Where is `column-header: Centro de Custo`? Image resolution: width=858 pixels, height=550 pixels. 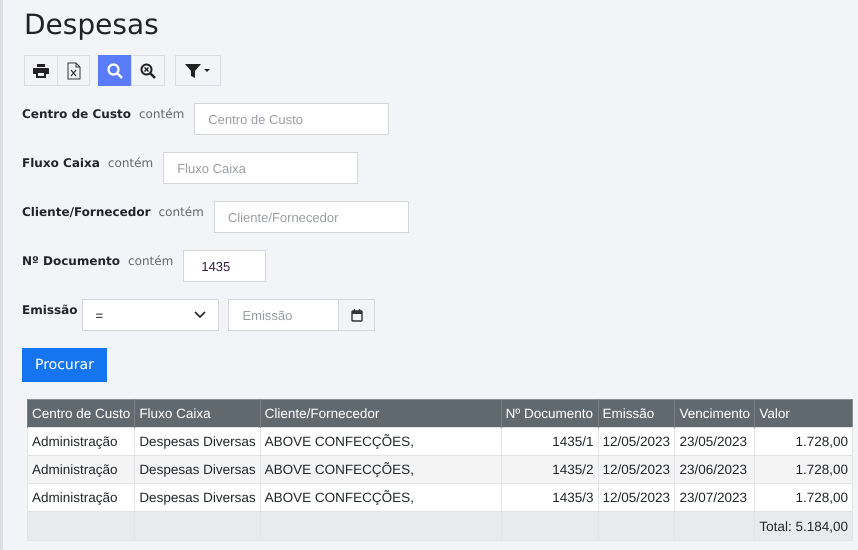 column-header: Centro de Custo is located at coordinates (81, 414).